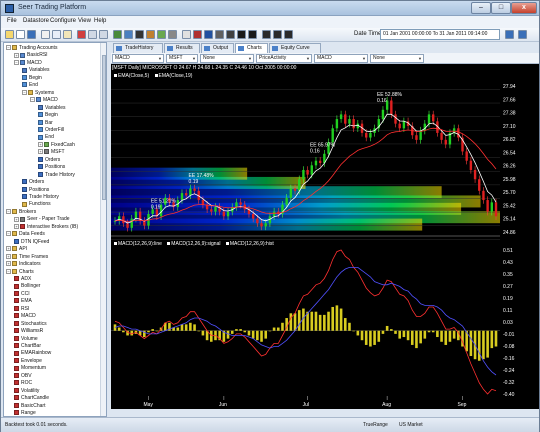 The width and height of the screenshot is (540, 432). Describe the element at coordinates (31, 34) in the screenshot. I see `save-icon` at that location.